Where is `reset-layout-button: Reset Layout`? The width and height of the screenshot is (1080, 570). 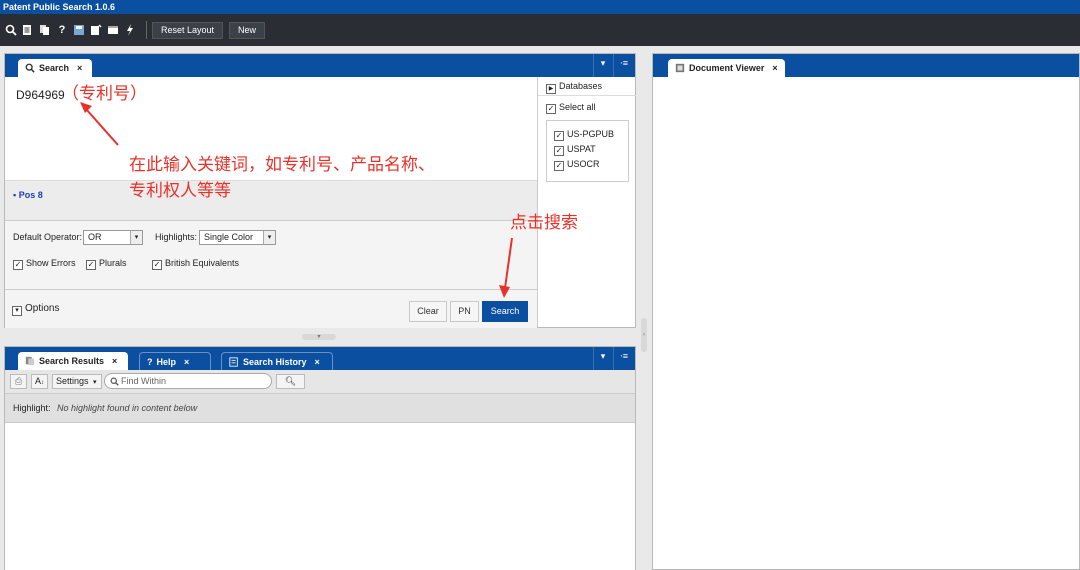 reset-layout-button: Reset Layout is located at coordinates (188, 30).